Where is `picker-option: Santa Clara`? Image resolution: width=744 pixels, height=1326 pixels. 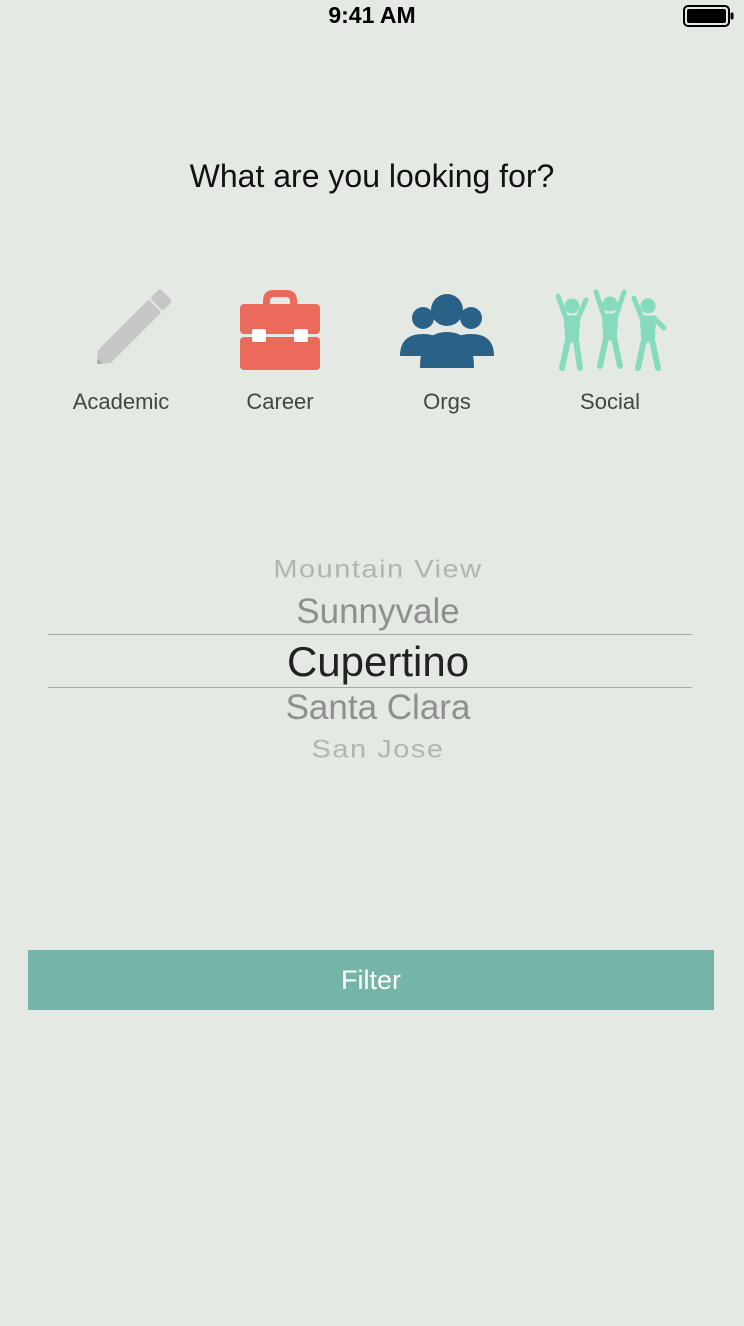
picker-option: Santa Clara is located at coordinates (378, 708).